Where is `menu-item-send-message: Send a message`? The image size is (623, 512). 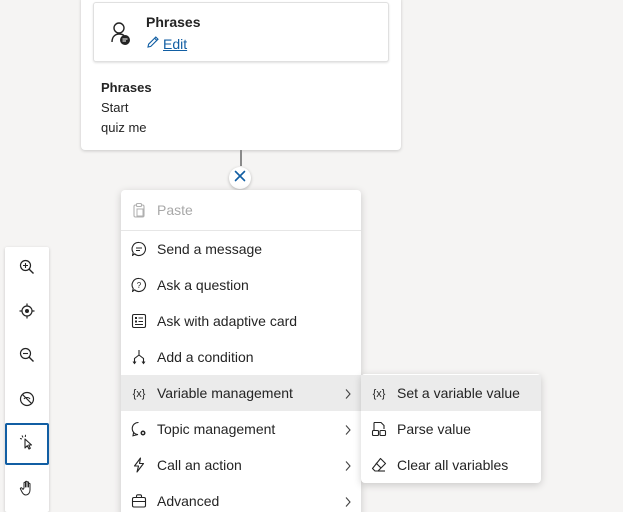 menu-item-send-message: Send a message is located at coordinates (241, 249).